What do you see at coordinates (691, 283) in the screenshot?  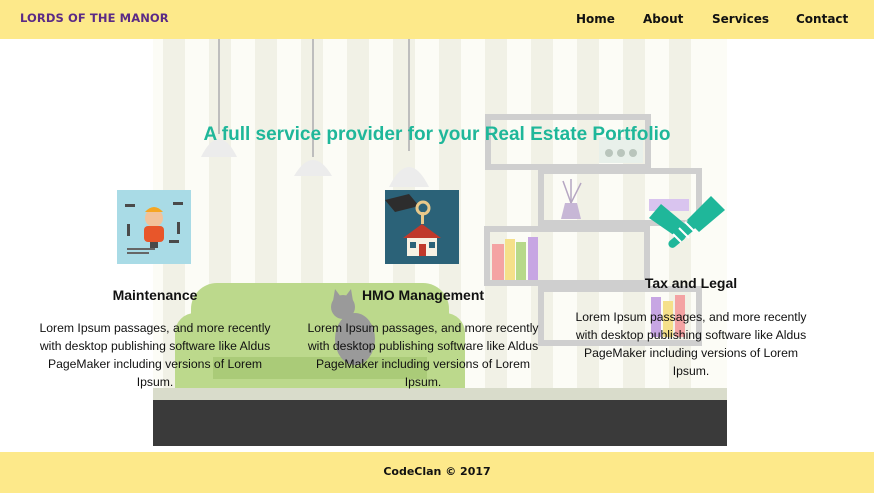 I see `service-title-tax-legal: Tax and Legal` at bounding box center [691, 283].